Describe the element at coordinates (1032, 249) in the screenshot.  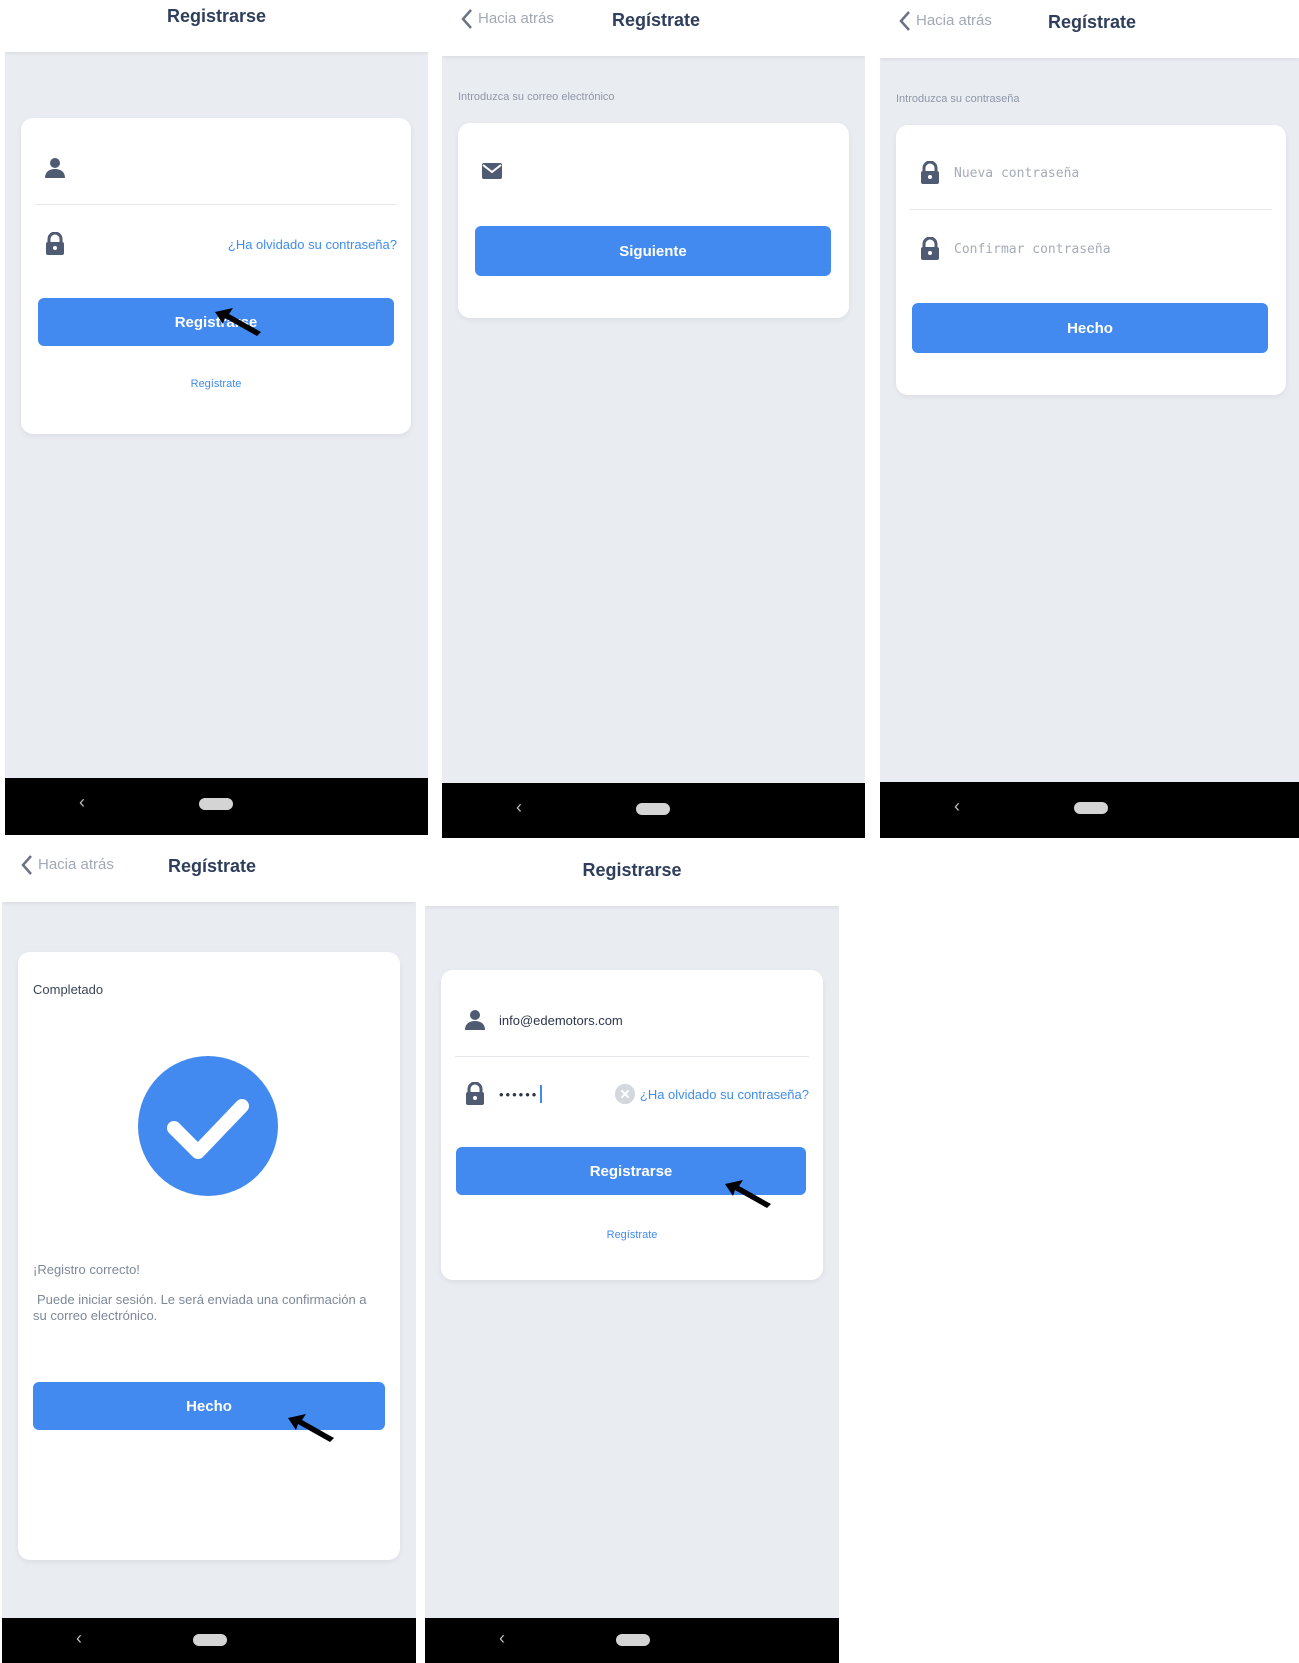
I see `confirm-password-placeholder: Confirmar contraseña` at that location.